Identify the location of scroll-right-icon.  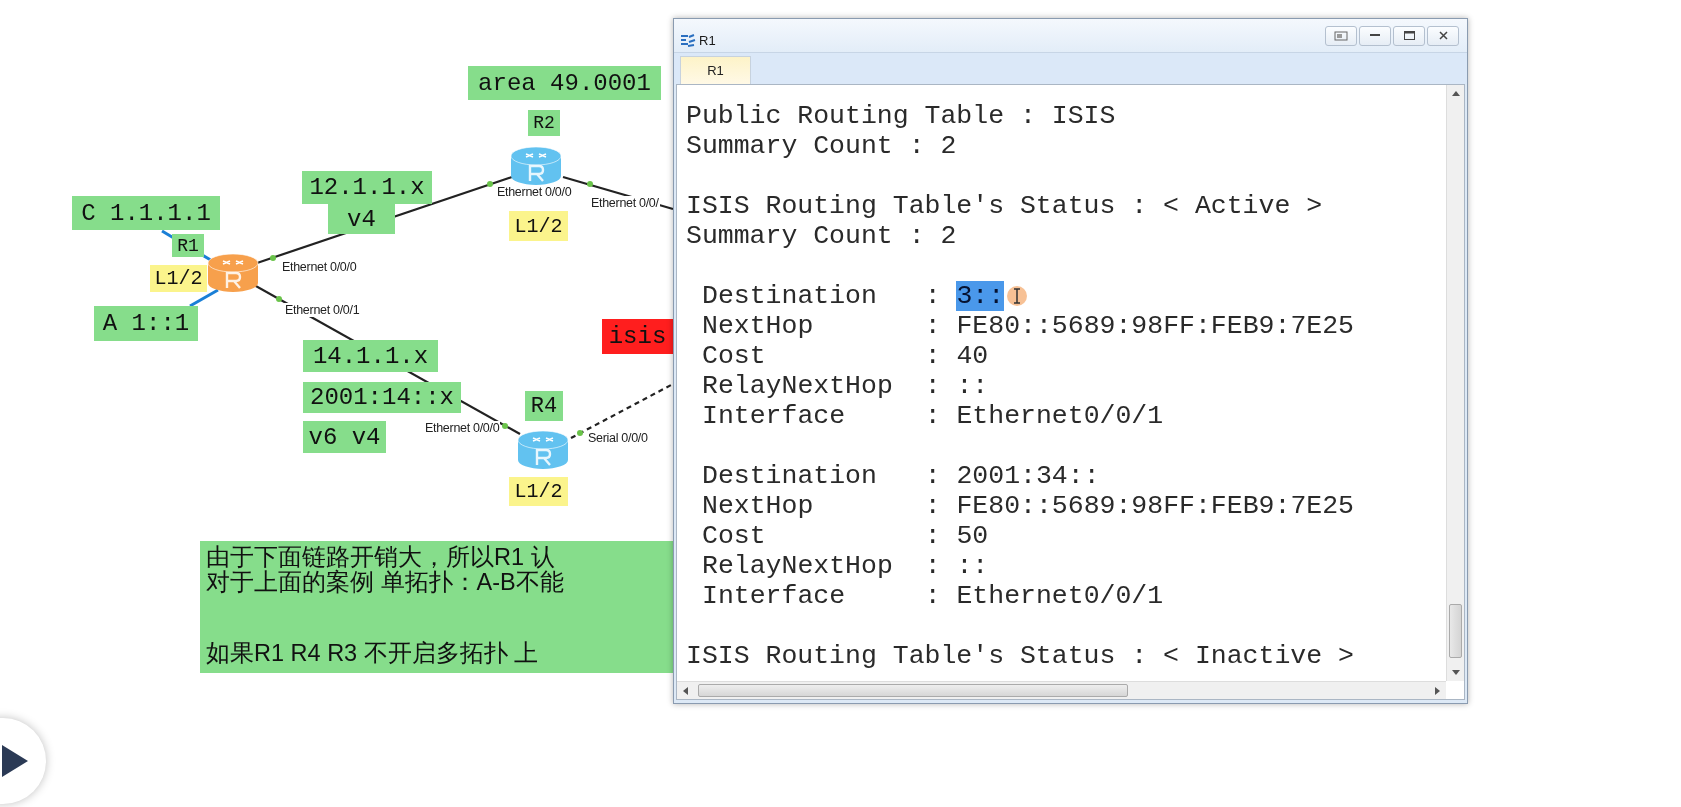
(1437, 690).